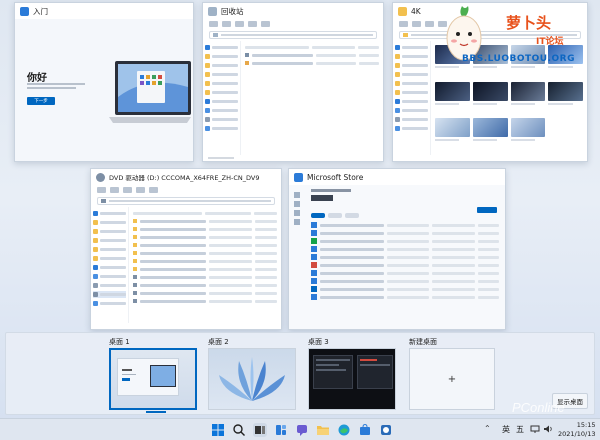 The height and width of the screenshot is (440, 600). What do you see at coordinates (95, 294) in the screenshot?
I see `dvd-drive-icon` at bounding box center [95, 294].